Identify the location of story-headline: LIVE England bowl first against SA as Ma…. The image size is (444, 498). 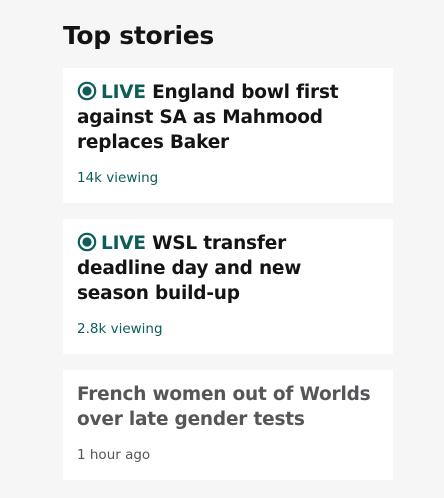
(228, 117).